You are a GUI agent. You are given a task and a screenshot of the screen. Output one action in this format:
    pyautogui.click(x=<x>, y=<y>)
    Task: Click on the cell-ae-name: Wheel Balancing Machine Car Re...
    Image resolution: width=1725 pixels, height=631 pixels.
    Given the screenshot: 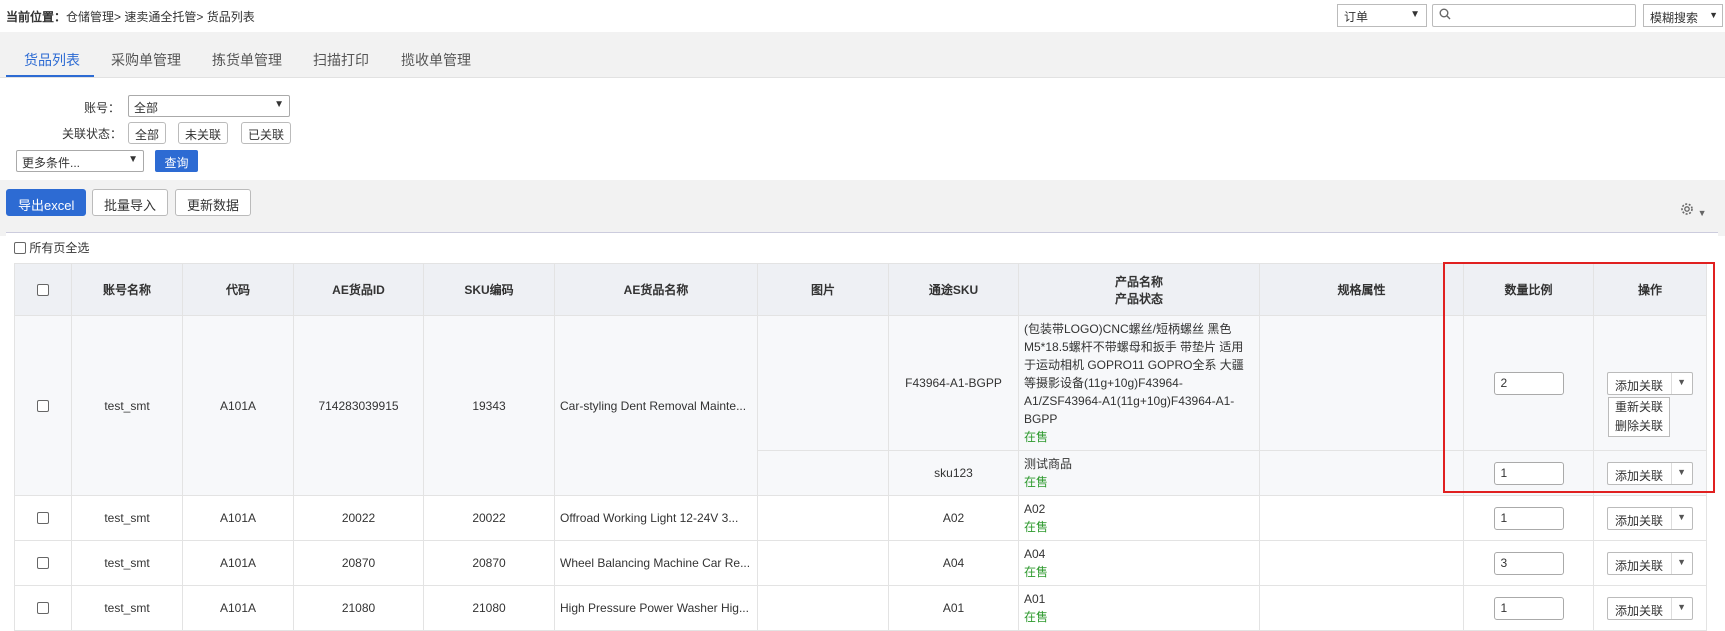 What is the action you would take?
    pyautogui.click(x=656, y=563)
    